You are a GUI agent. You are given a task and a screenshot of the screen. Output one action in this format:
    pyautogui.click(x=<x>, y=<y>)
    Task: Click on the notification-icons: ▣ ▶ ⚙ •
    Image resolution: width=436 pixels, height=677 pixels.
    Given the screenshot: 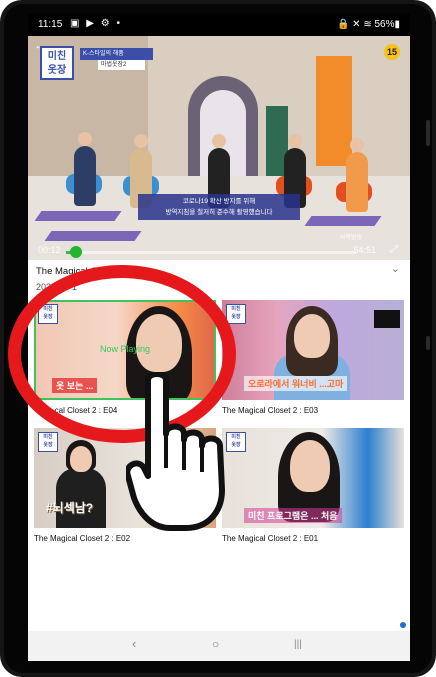 What is the action you would take?
    pyautogui.click(x=96, y=23)
    